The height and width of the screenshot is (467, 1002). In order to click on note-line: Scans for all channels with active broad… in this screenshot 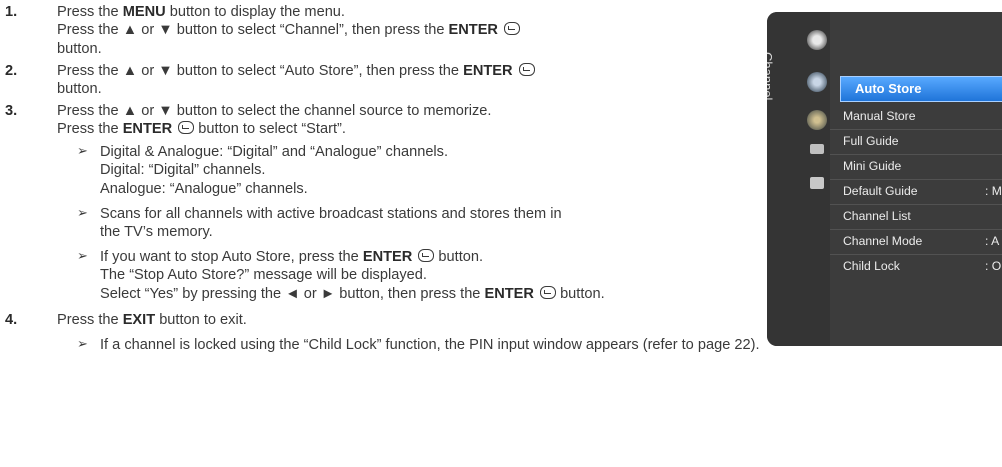, I will do `click(331, 214)`.